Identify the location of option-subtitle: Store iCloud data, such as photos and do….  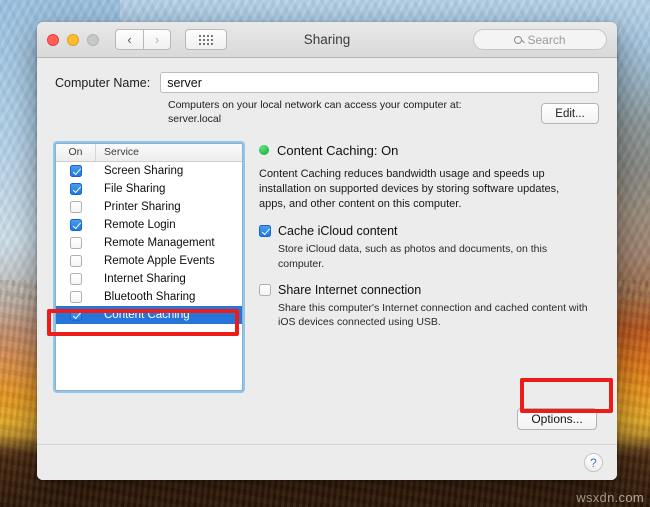
(413, 256).